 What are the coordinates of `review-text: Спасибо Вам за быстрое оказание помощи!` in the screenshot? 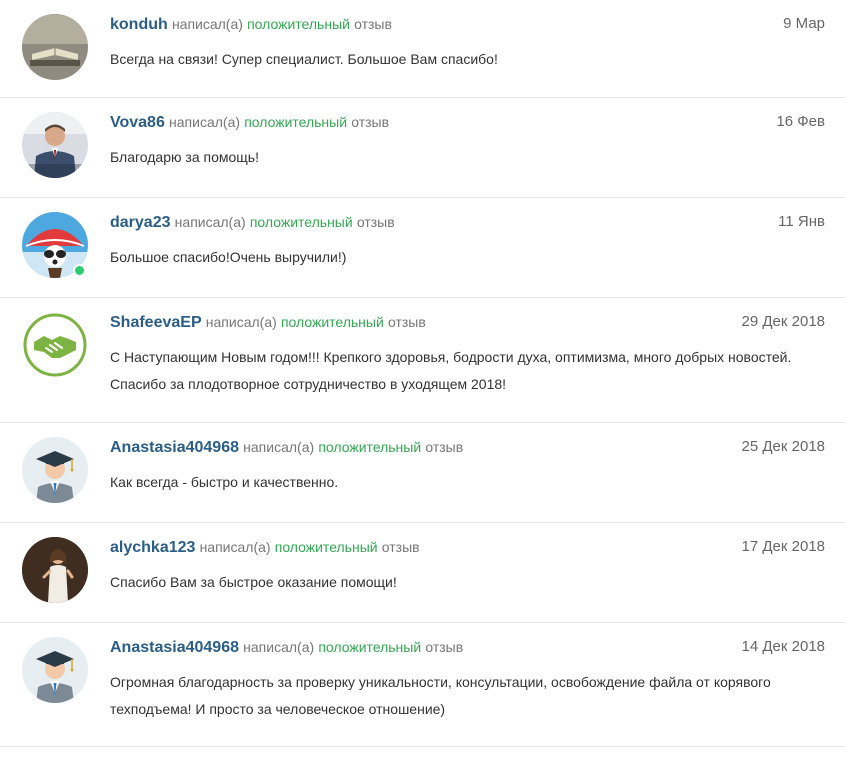 It's located at (253, 582).